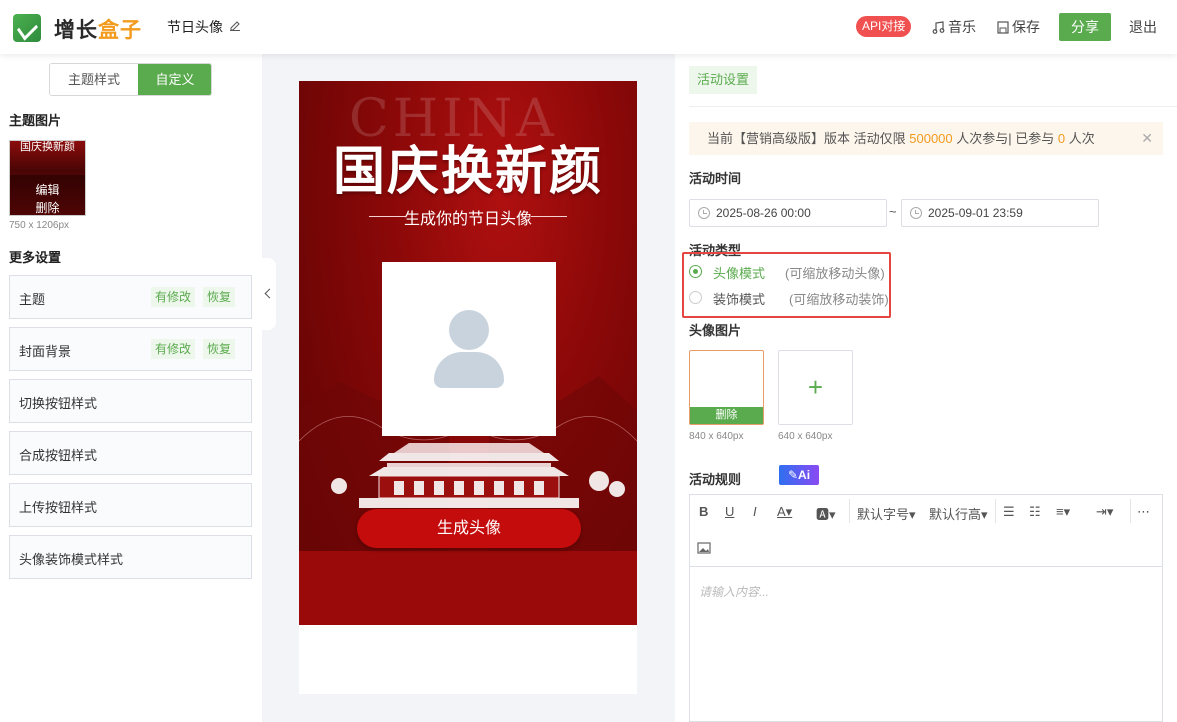 Image resolution: width=1177 pixels, height=722 pixels. I want to click on page-title: 节日头像, so click(195, 27).